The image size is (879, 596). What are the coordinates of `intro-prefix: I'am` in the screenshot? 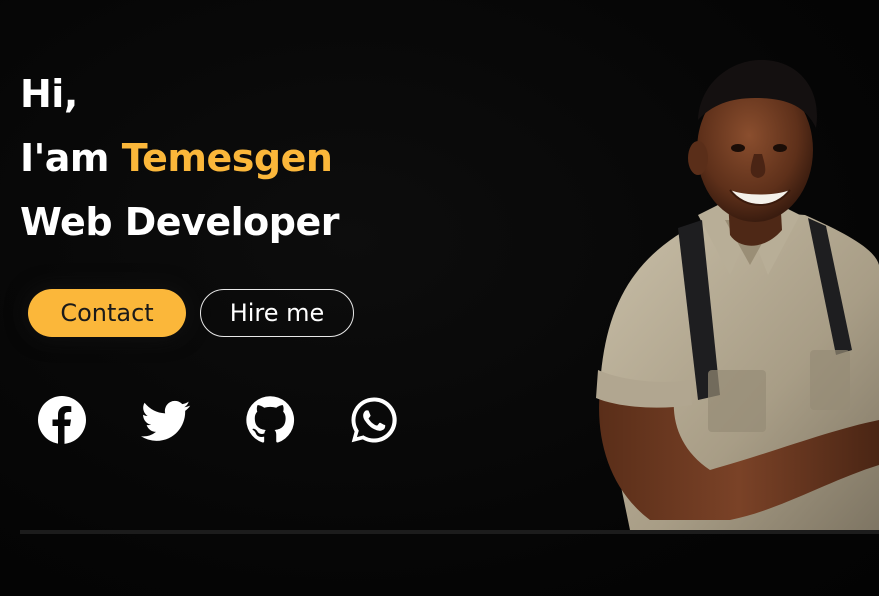 It's located at (71, 158).